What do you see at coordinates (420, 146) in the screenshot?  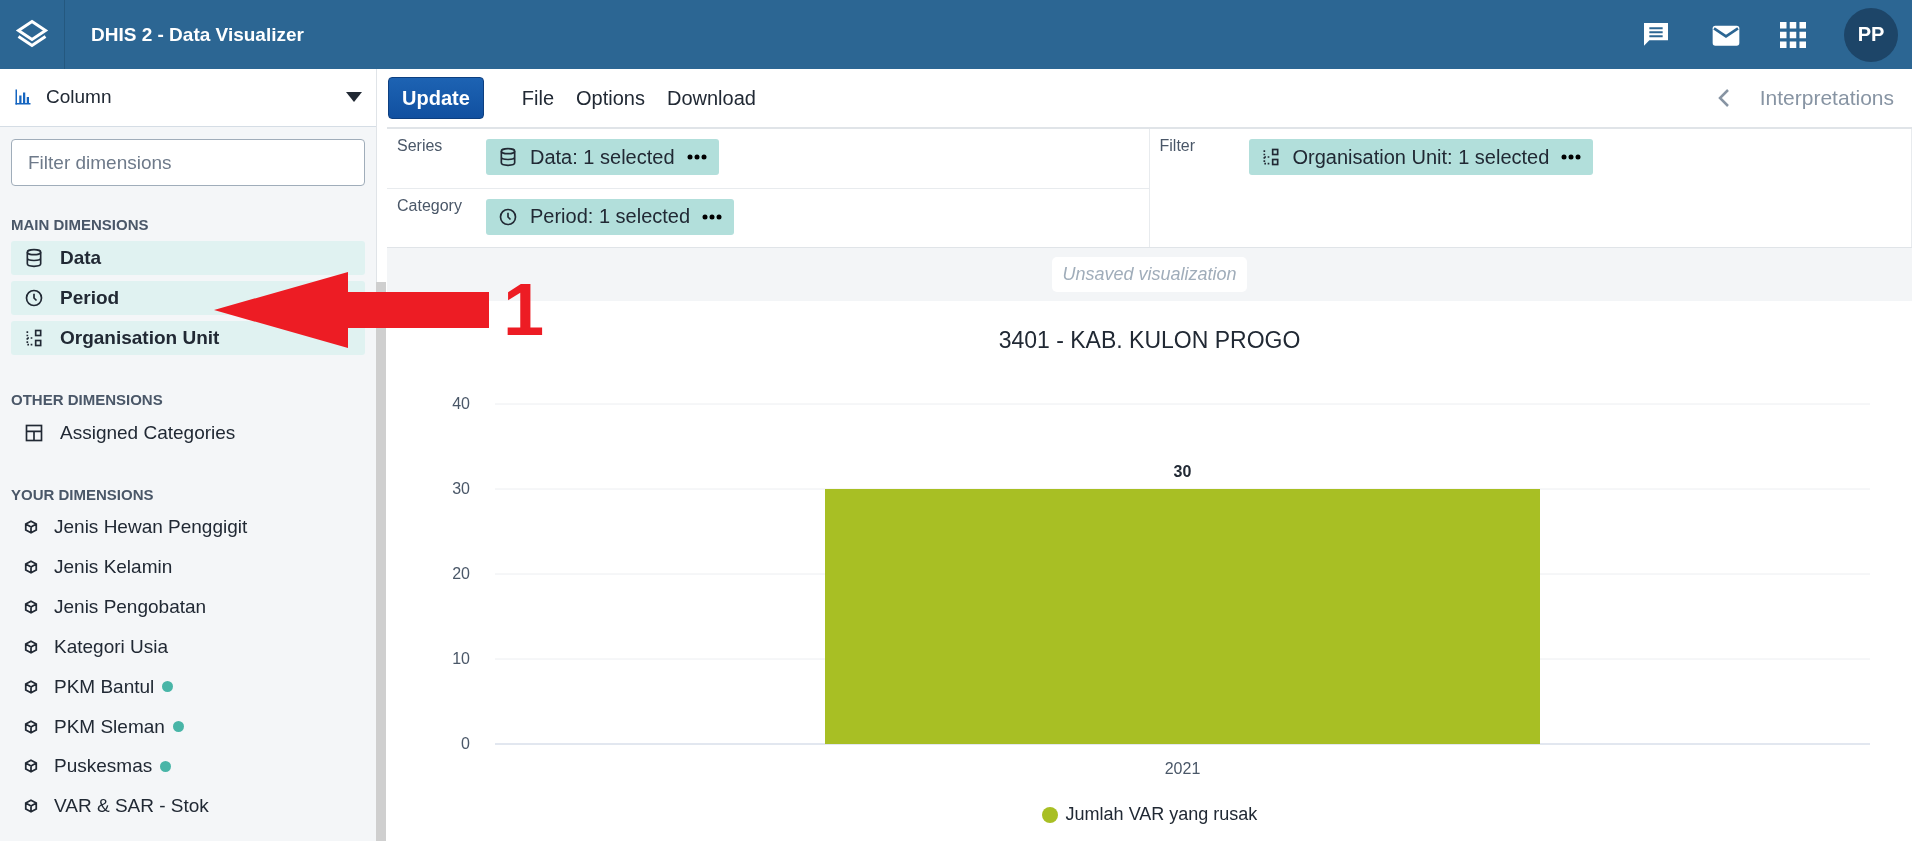 I see `axis-label: Series` at bounding box center [420, 146].